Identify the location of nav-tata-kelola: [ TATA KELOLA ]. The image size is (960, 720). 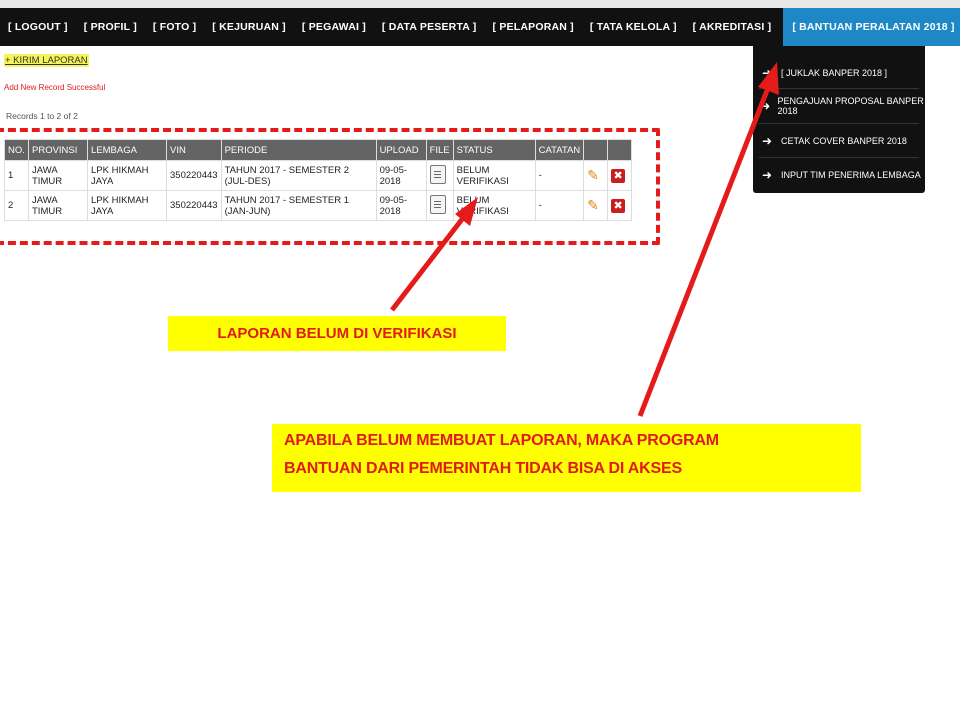
(633, 27).